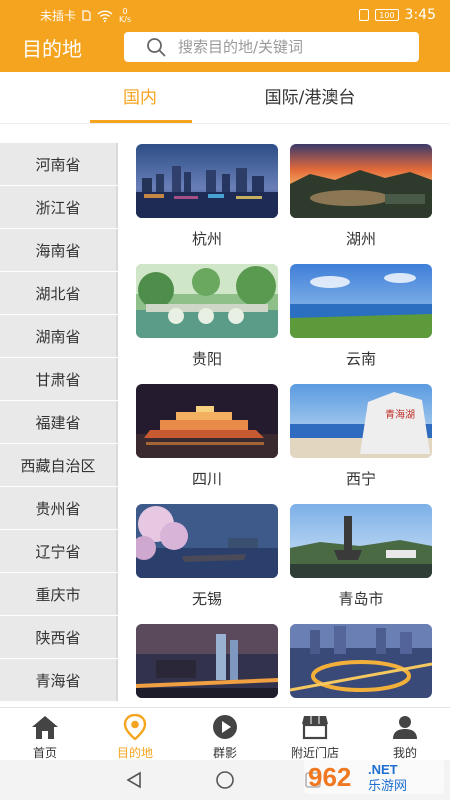 This screenshot has height=800, width=450. Describe the element at coordinates (125, 19) in the screenshot. I see `net-speed-unit: K/s` at that location.